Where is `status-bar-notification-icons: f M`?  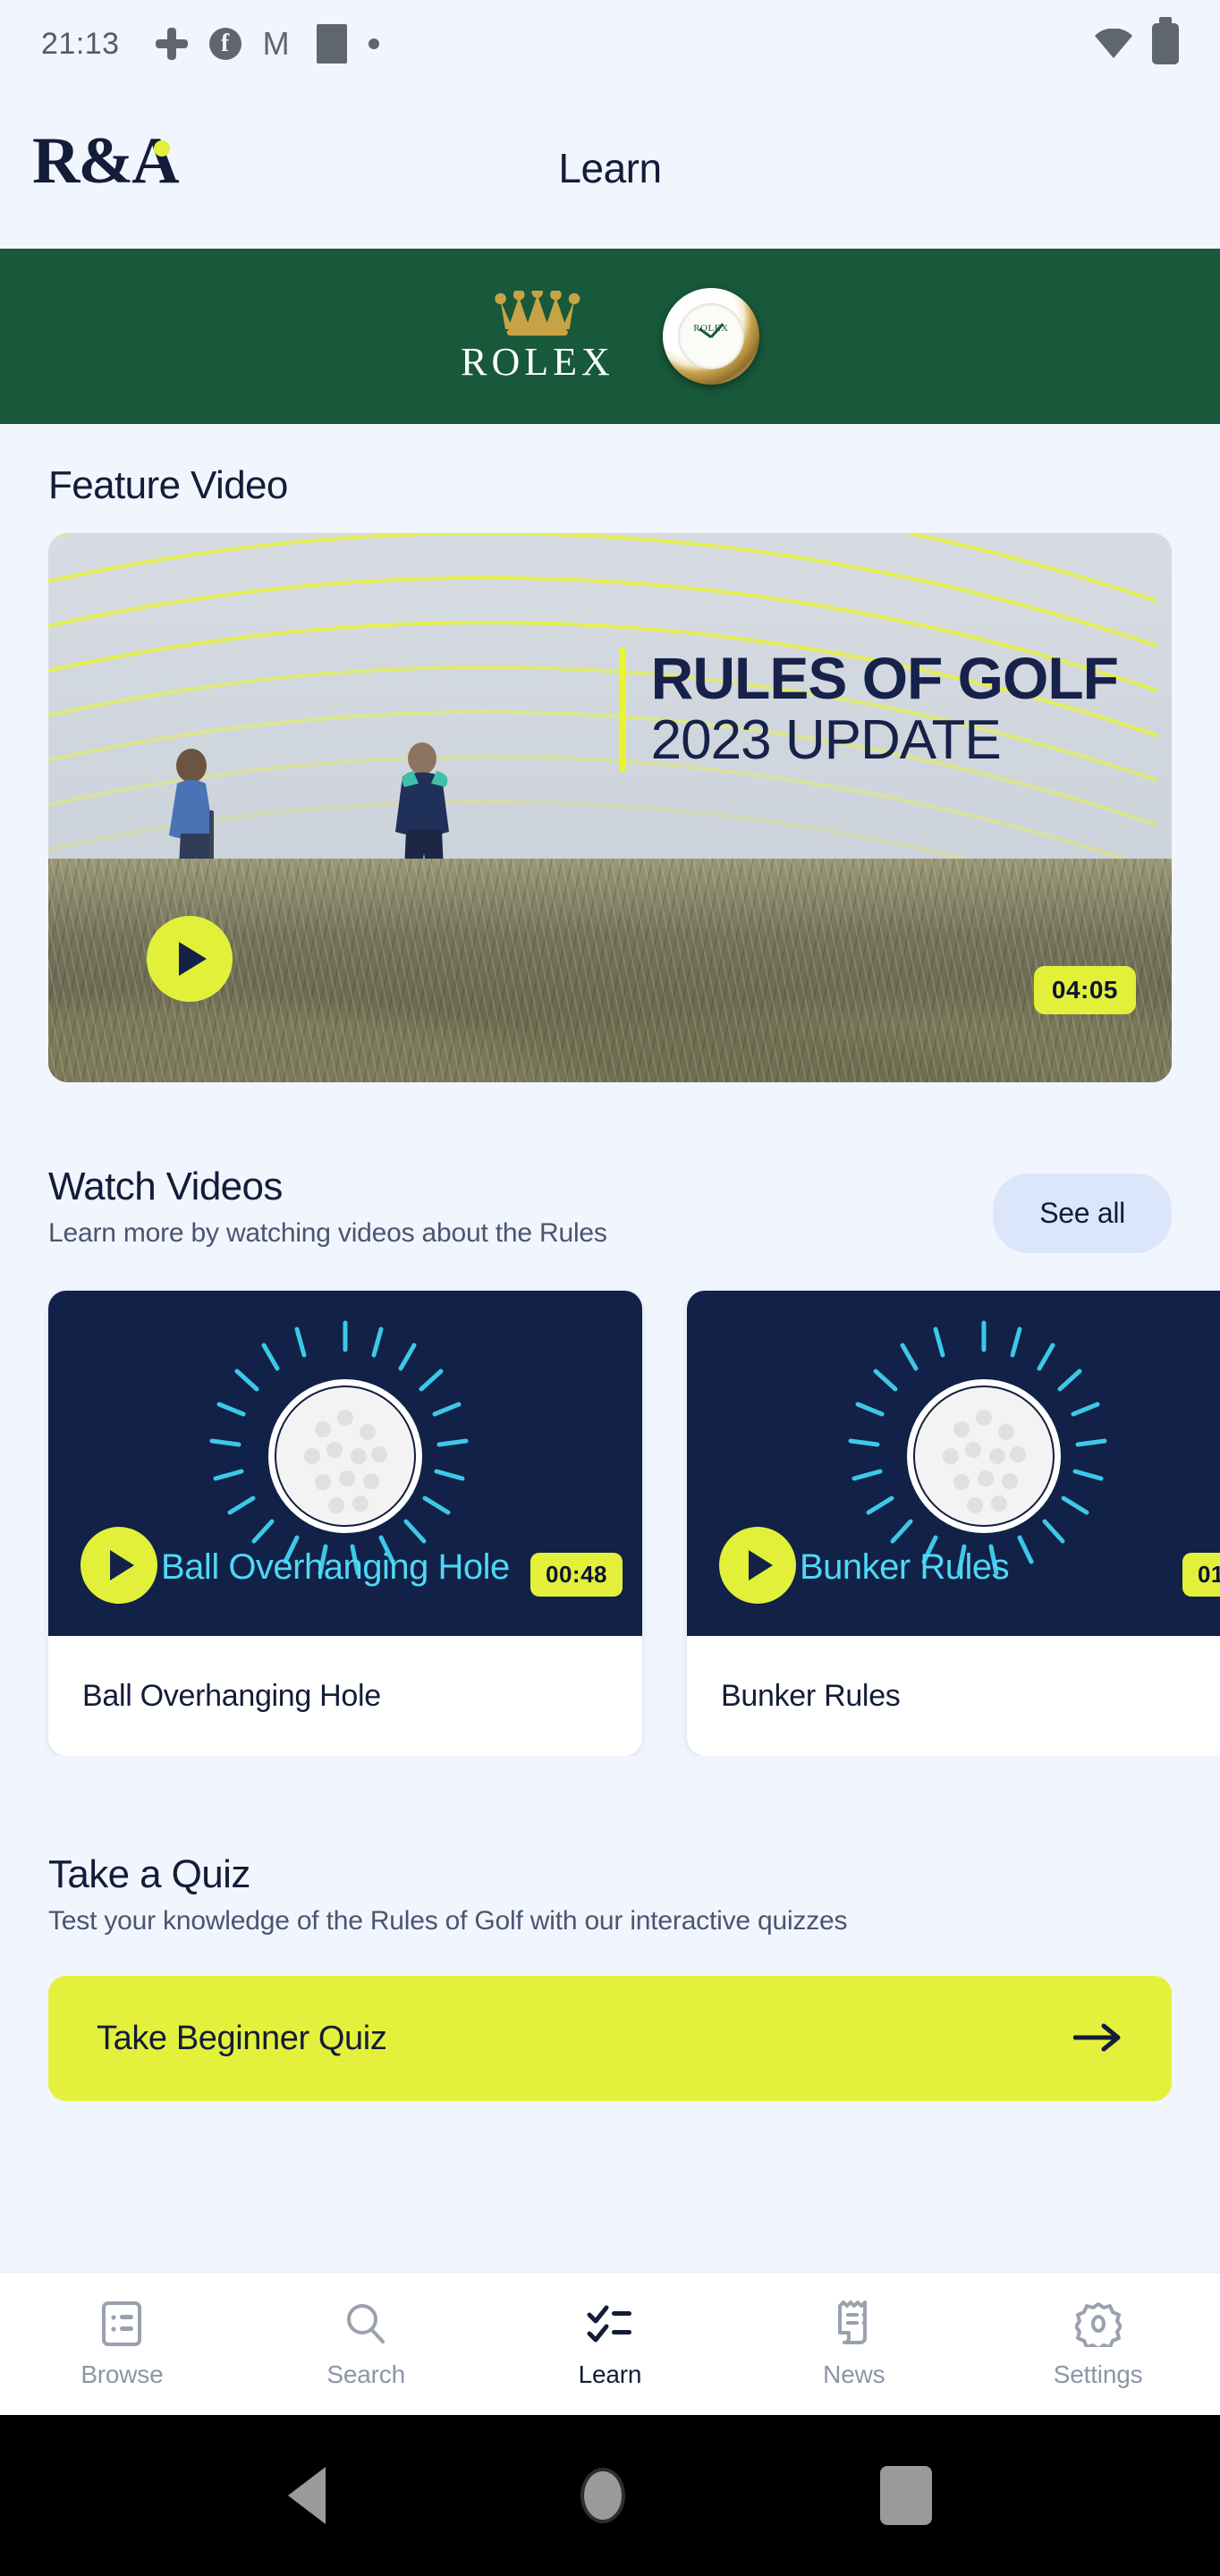
status-bar-notification-icons: f M is located at coordinates (267, 44).